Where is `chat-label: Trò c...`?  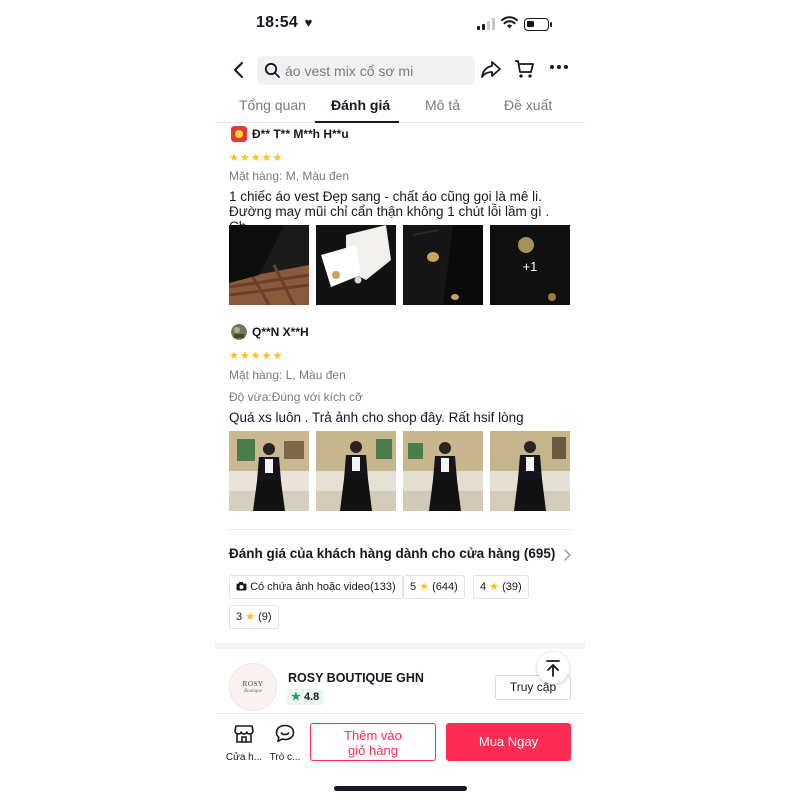
chat-label: Trò c... is located at coordinates (285, 757).